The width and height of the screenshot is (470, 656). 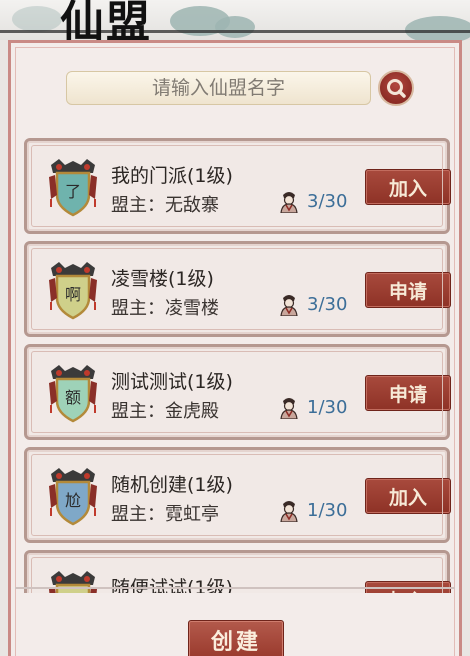 What do you see at coordinates (235, 592) in the screenshot?
I see `list-divider` at bounding box center [235, 592].